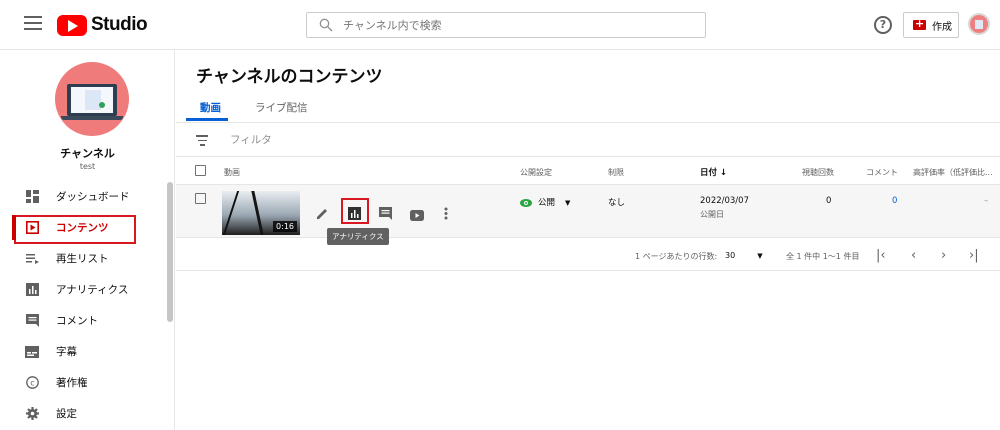  Describe the element at coordinates (323, 212) in the screenshot. I see `edit-pencil-icon` at that location.